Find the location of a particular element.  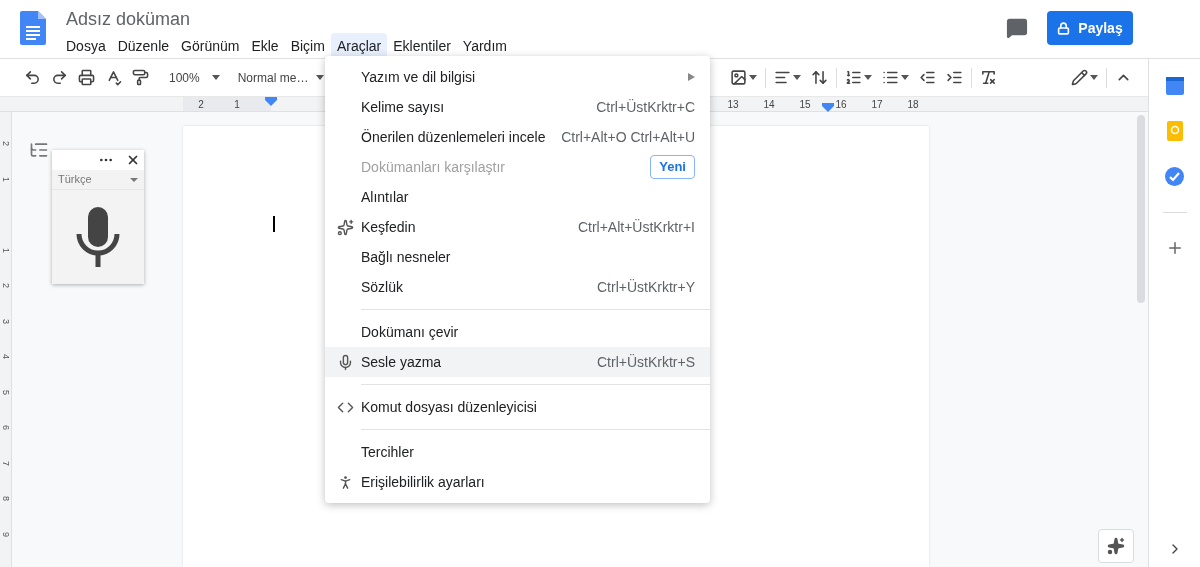

menu-item: Kelime sayısı Ctrl+ÜstKrktr+C is located at coordinates (517, 107).